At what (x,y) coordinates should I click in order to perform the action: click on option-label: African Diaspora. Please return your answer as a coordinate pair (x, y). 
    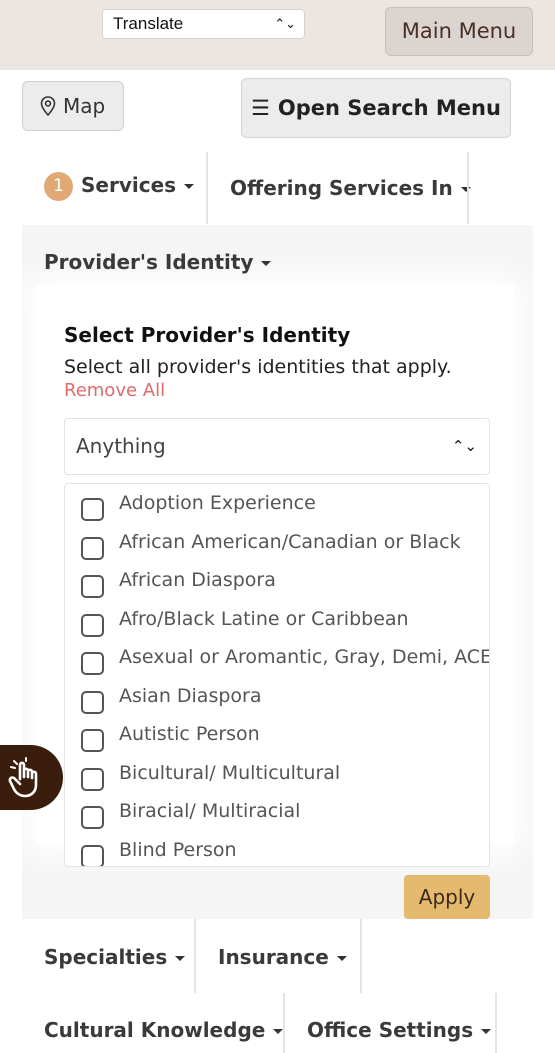
    Looking at the image, I should click on (197, 580).